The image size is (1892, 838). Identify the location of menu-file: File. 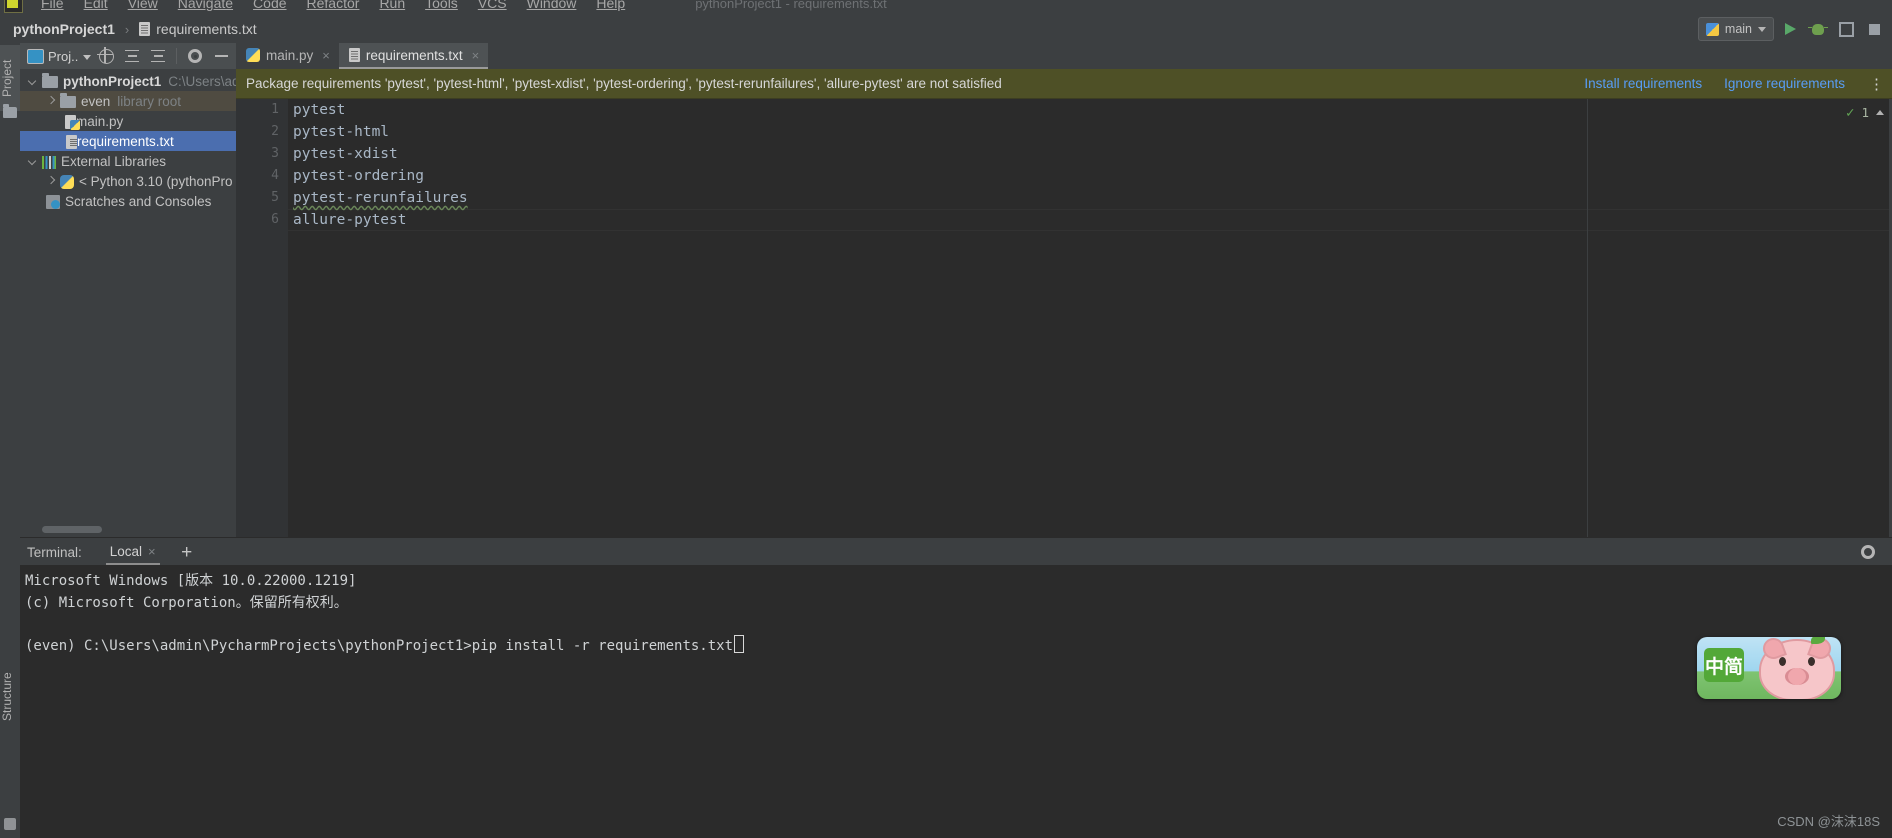
(52, 5).